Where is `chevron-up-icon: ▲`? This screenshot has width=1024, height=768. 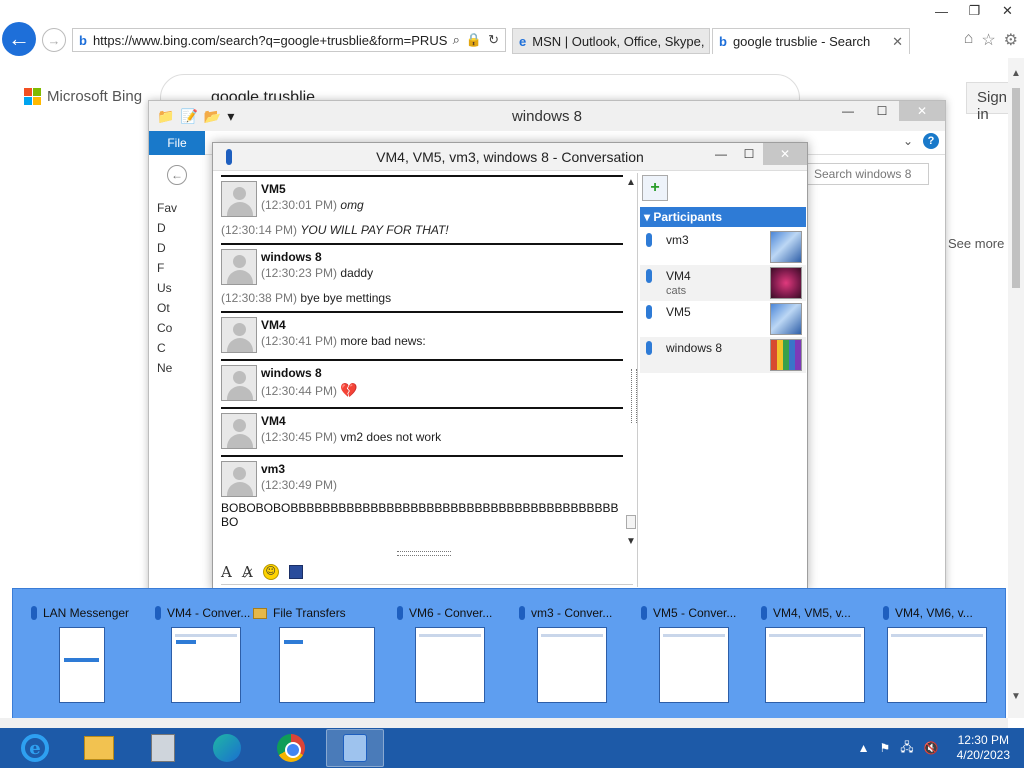
chevron-up-icon: ▲ is located at coordinates (864, 748).